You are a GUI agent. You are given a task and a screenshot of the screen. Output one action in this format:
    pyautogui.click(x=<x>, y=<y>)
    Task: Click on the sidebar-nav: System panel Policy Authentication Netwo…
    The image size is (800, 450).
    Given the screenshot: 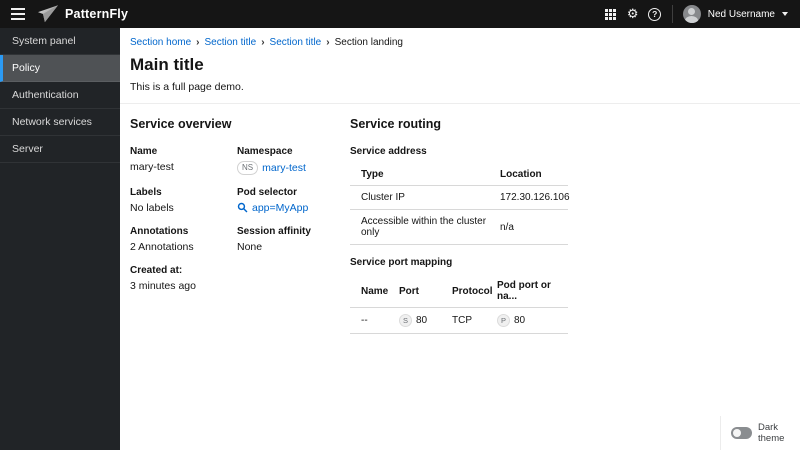 What is the action you would take?
    pyautogui.click(x=60, y=239)
    